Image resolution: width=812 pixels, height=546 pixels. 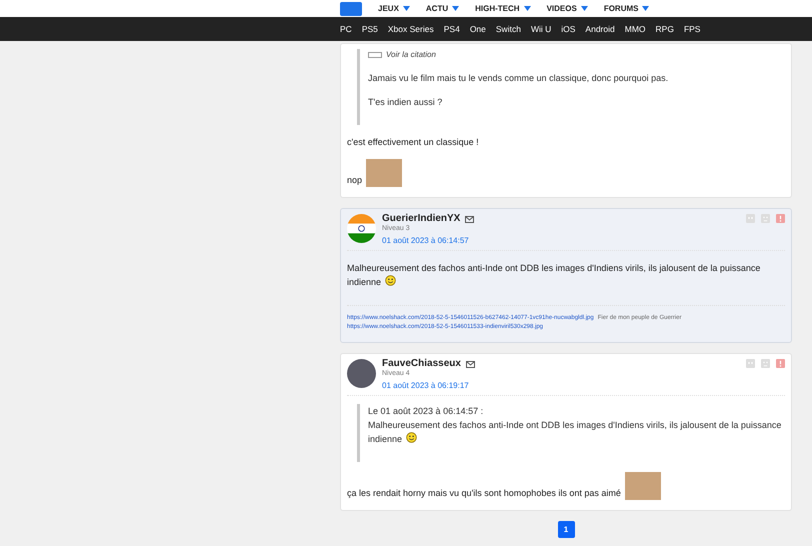 What do you see at coordinates (566, 529) in the screenshot?
I see `page-button: 1` at bounding box center [566, 529].